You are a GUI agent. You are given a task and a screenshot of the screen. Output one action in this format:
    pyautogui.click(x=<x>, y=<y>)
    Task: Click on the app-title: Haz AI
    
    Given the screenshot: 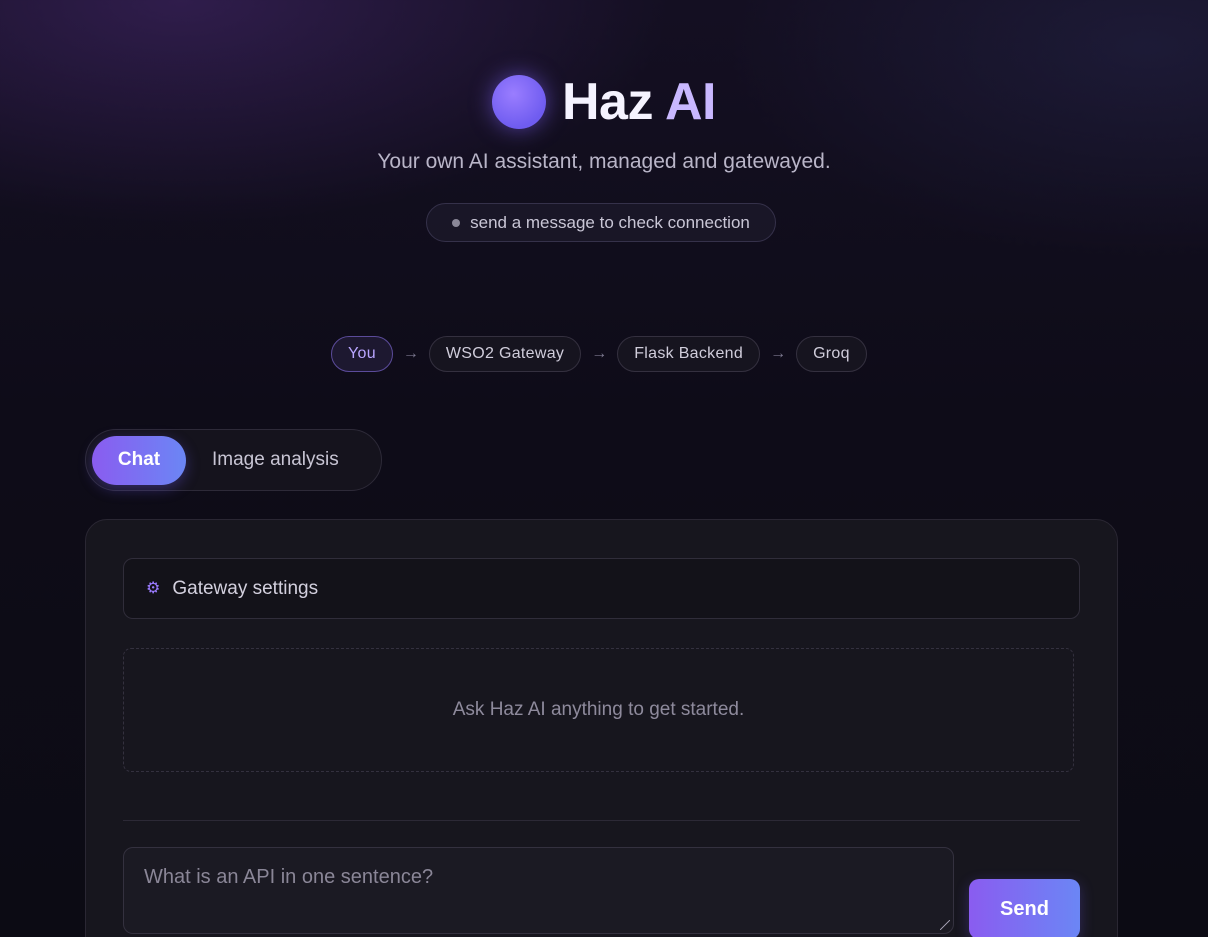 What is the action you would take?
    pyautogui.click(x=639, y=102)
    